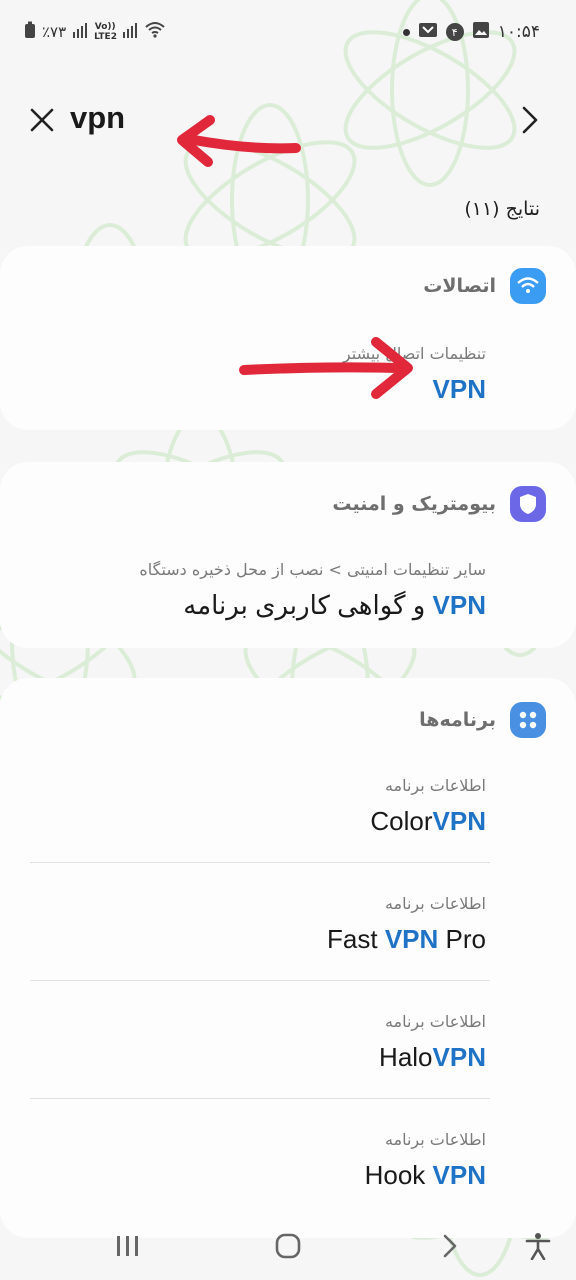 The height and width of the screenshot is (1280, 576). What do you see at coordinates (471, 32) in the screenshot?
I see `status-bar-right: ۴ ۱۰:۵۴` at bounding box center [471, 32].